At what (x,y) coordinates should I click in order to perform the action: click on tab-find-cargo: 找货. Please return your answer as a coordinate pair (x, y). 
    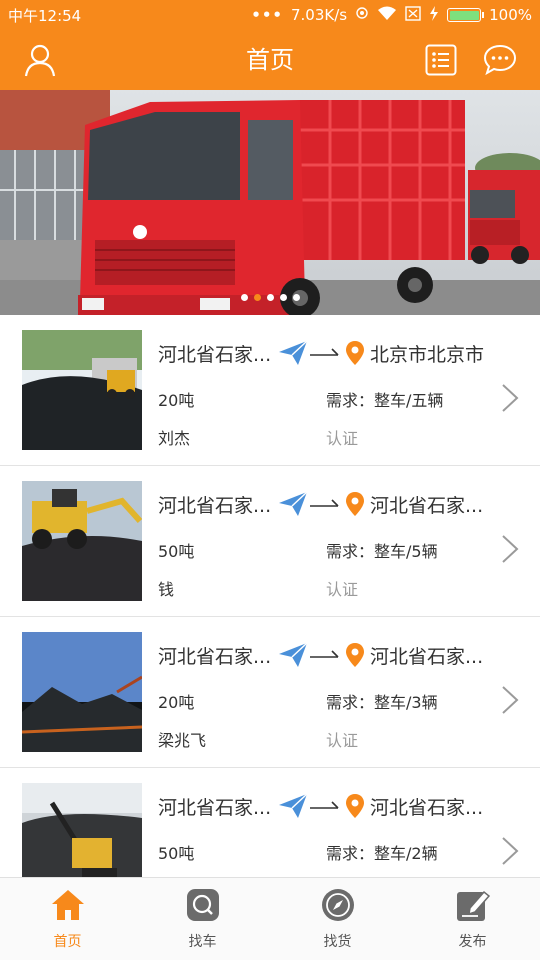
    Looking at the image, I should click on (337, 919).